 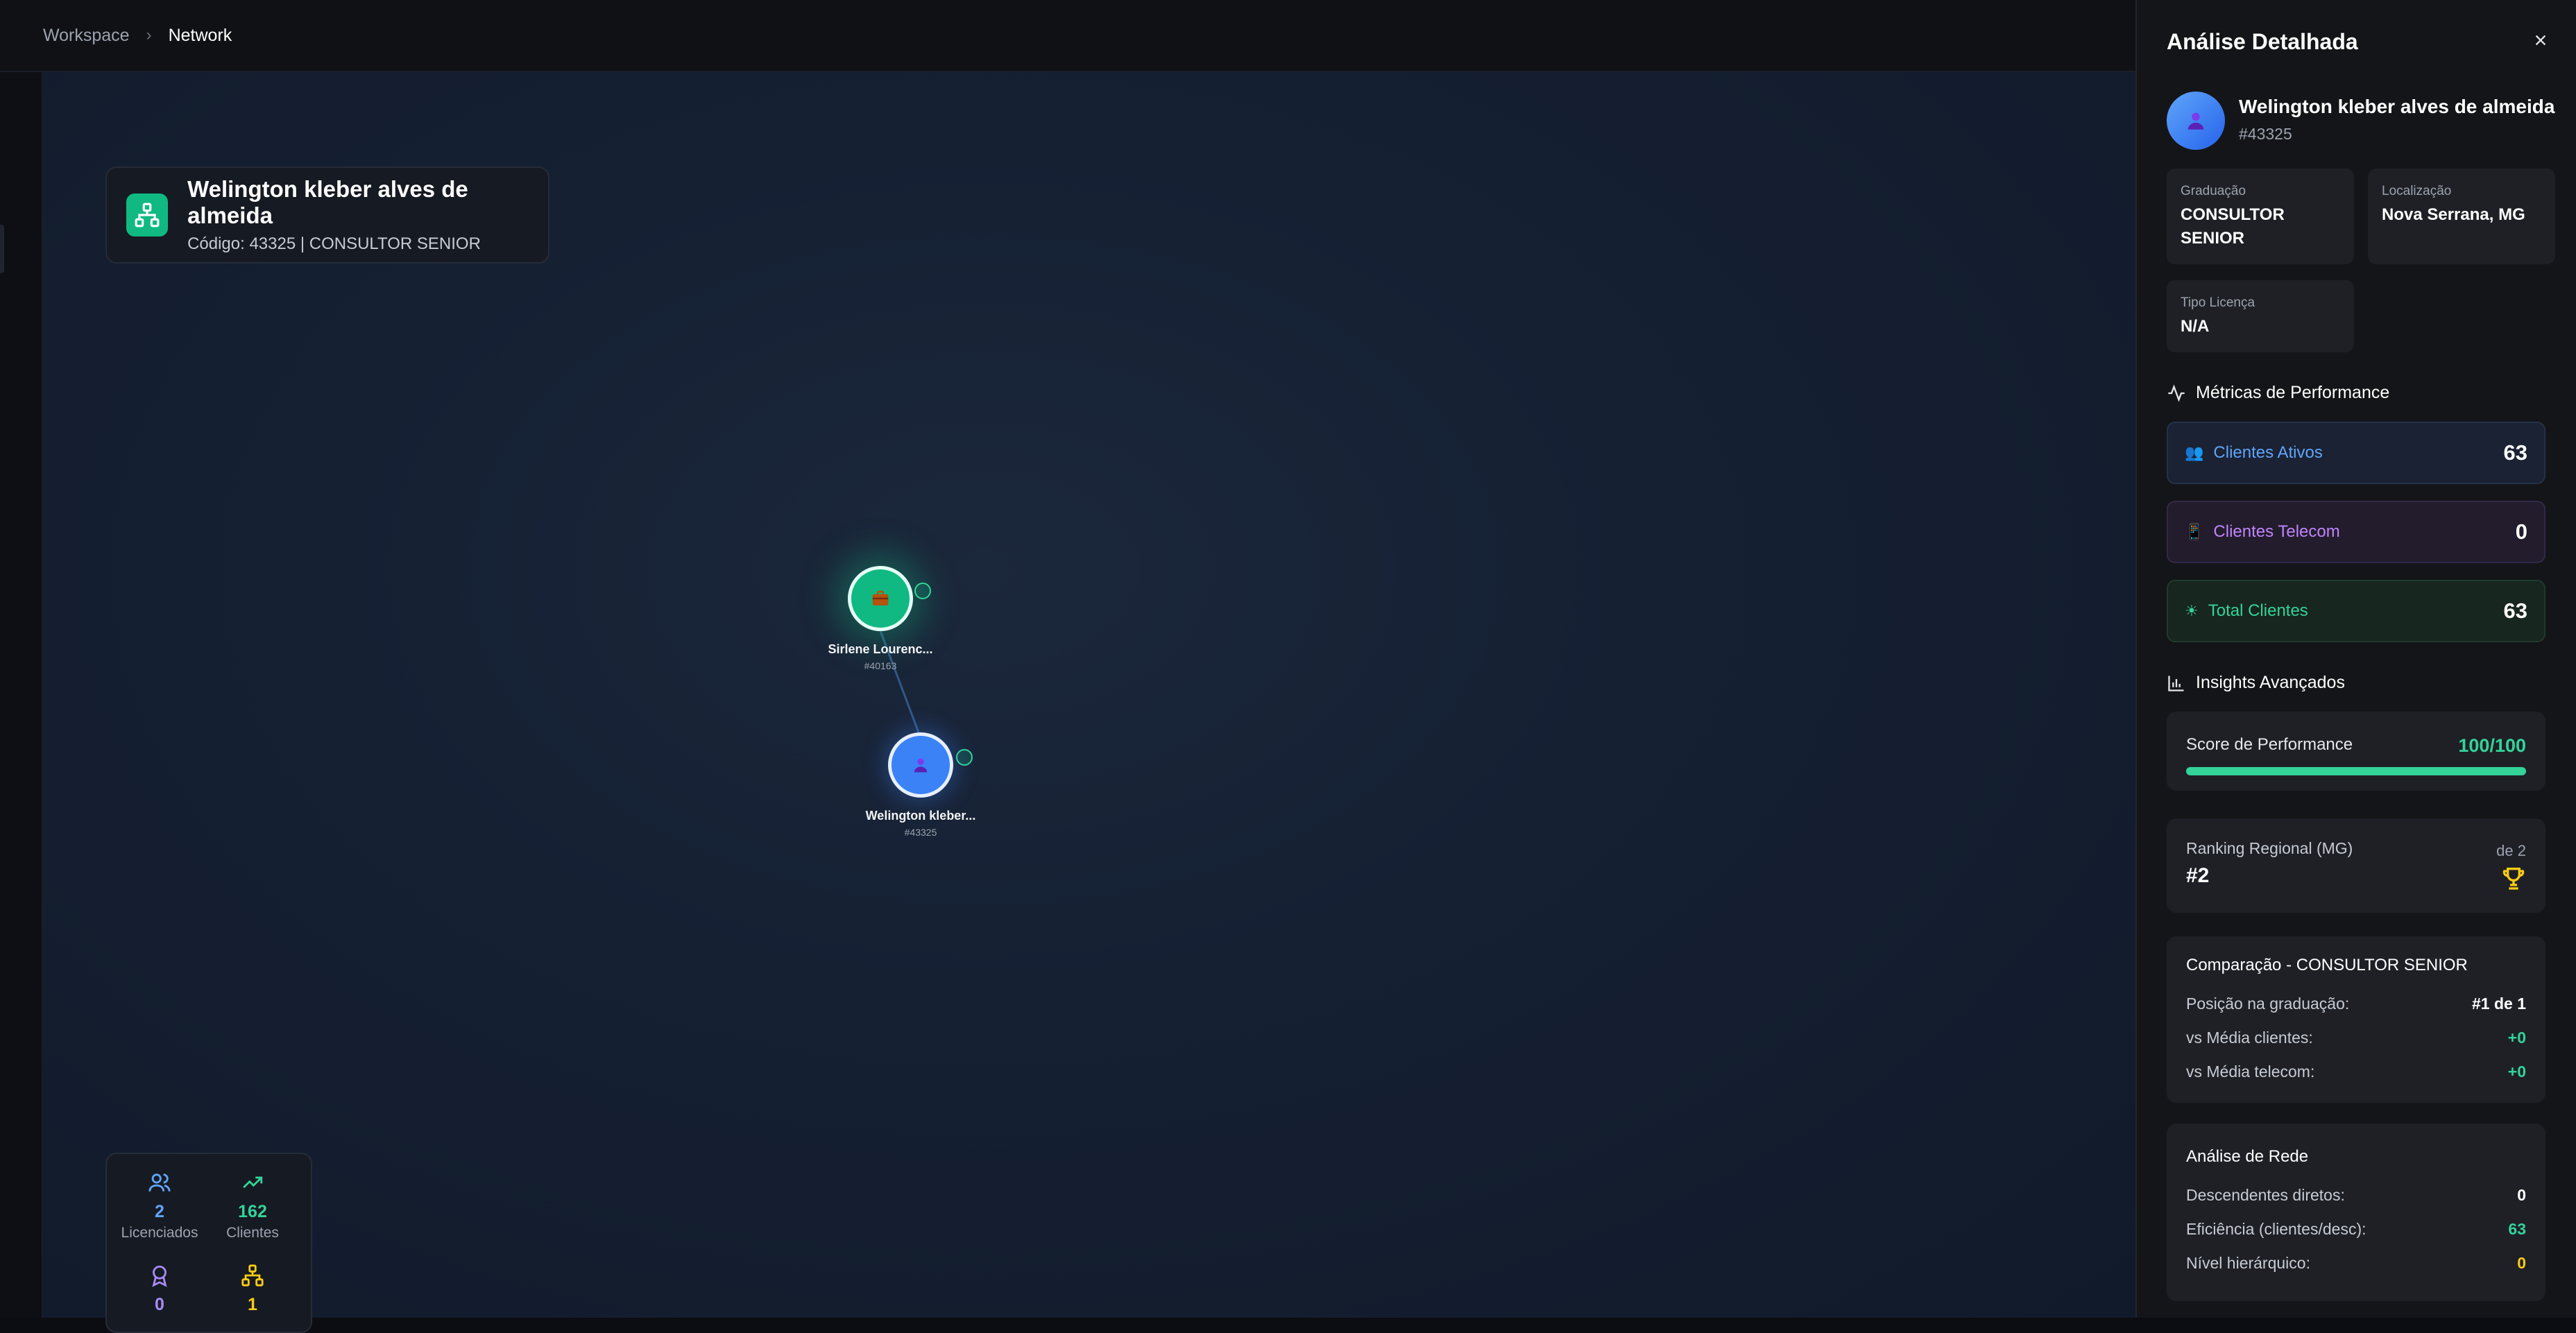 I want to click on network-node-selected, so click(x=920, y=765).